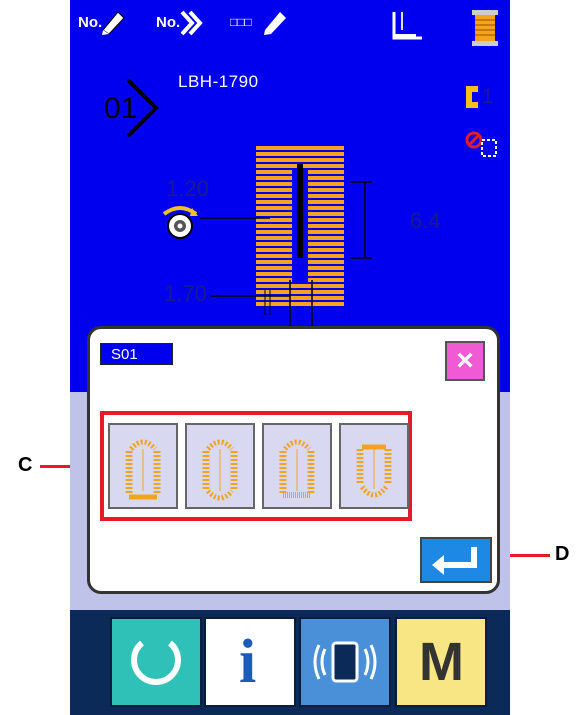 Image resolution: width=576 pixels, height=715 pixels. What do you see at coordinates (406, 28) in the screenshot?
I see `presser-icon` at bounding box center [406, 28].